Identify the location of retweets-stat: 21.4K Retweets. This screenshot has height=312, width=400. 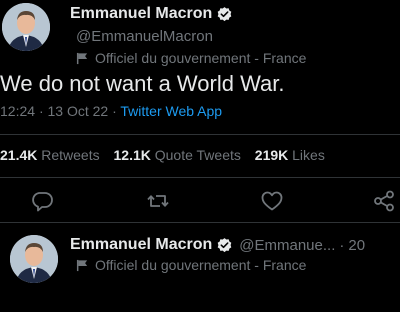
(50, 155).